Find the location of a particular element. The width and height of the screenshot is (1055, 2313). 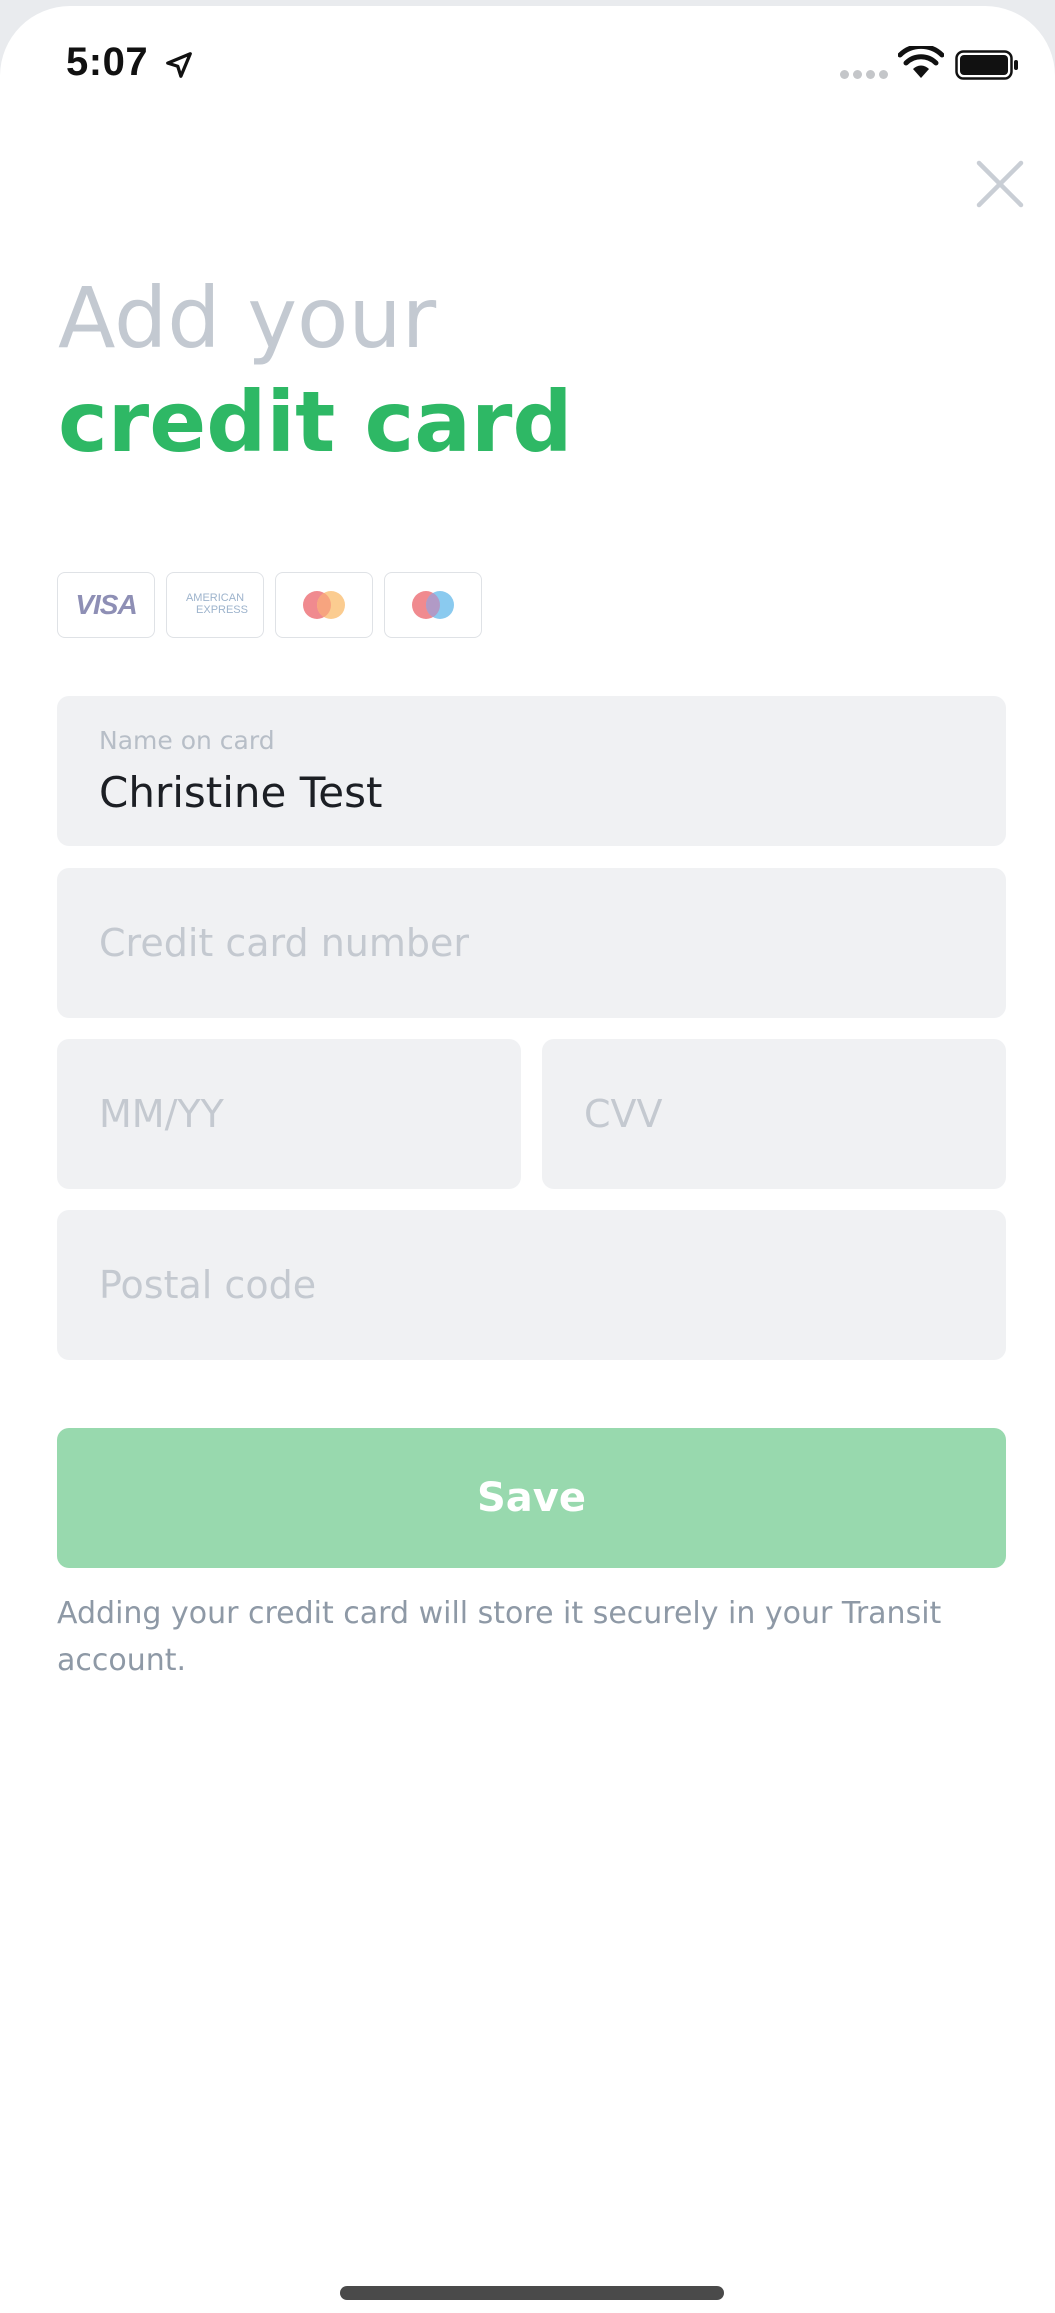

status-time: 5:07 is located at coordinates (107, 62).